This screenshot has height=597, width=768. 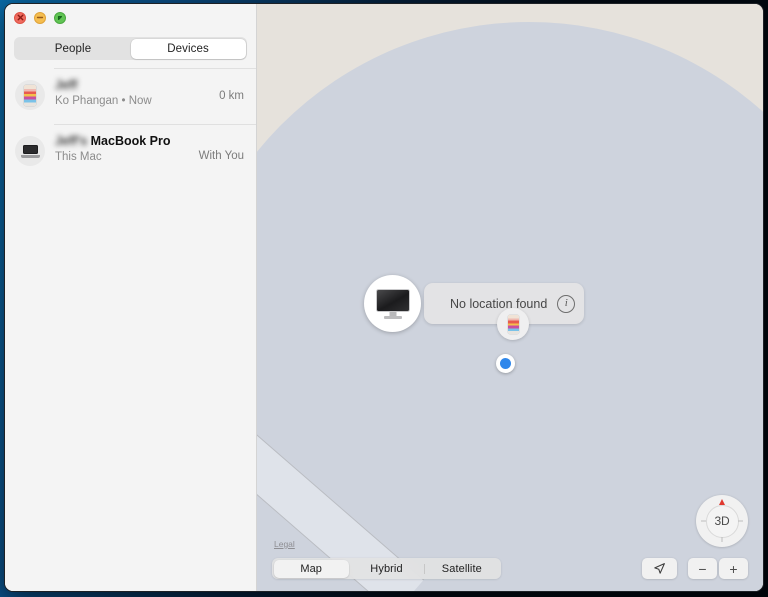 I want to click on map-type-satellite: Satellite, so click(x=461, y=569).